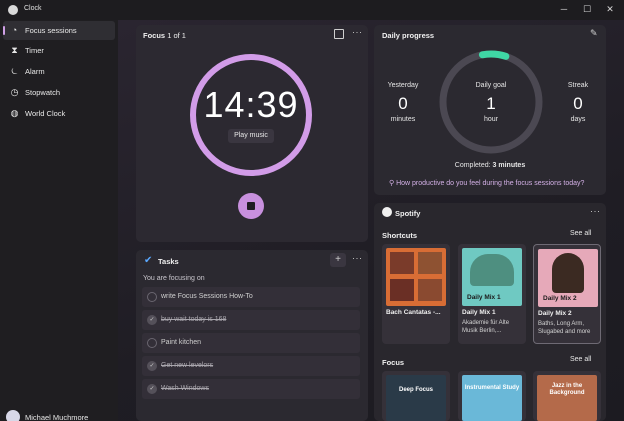 The image size is (624, 421). Describe the element at coordinates (34, 50) in the screenshot. I see `sidebar-item-label: Timer` at that location.